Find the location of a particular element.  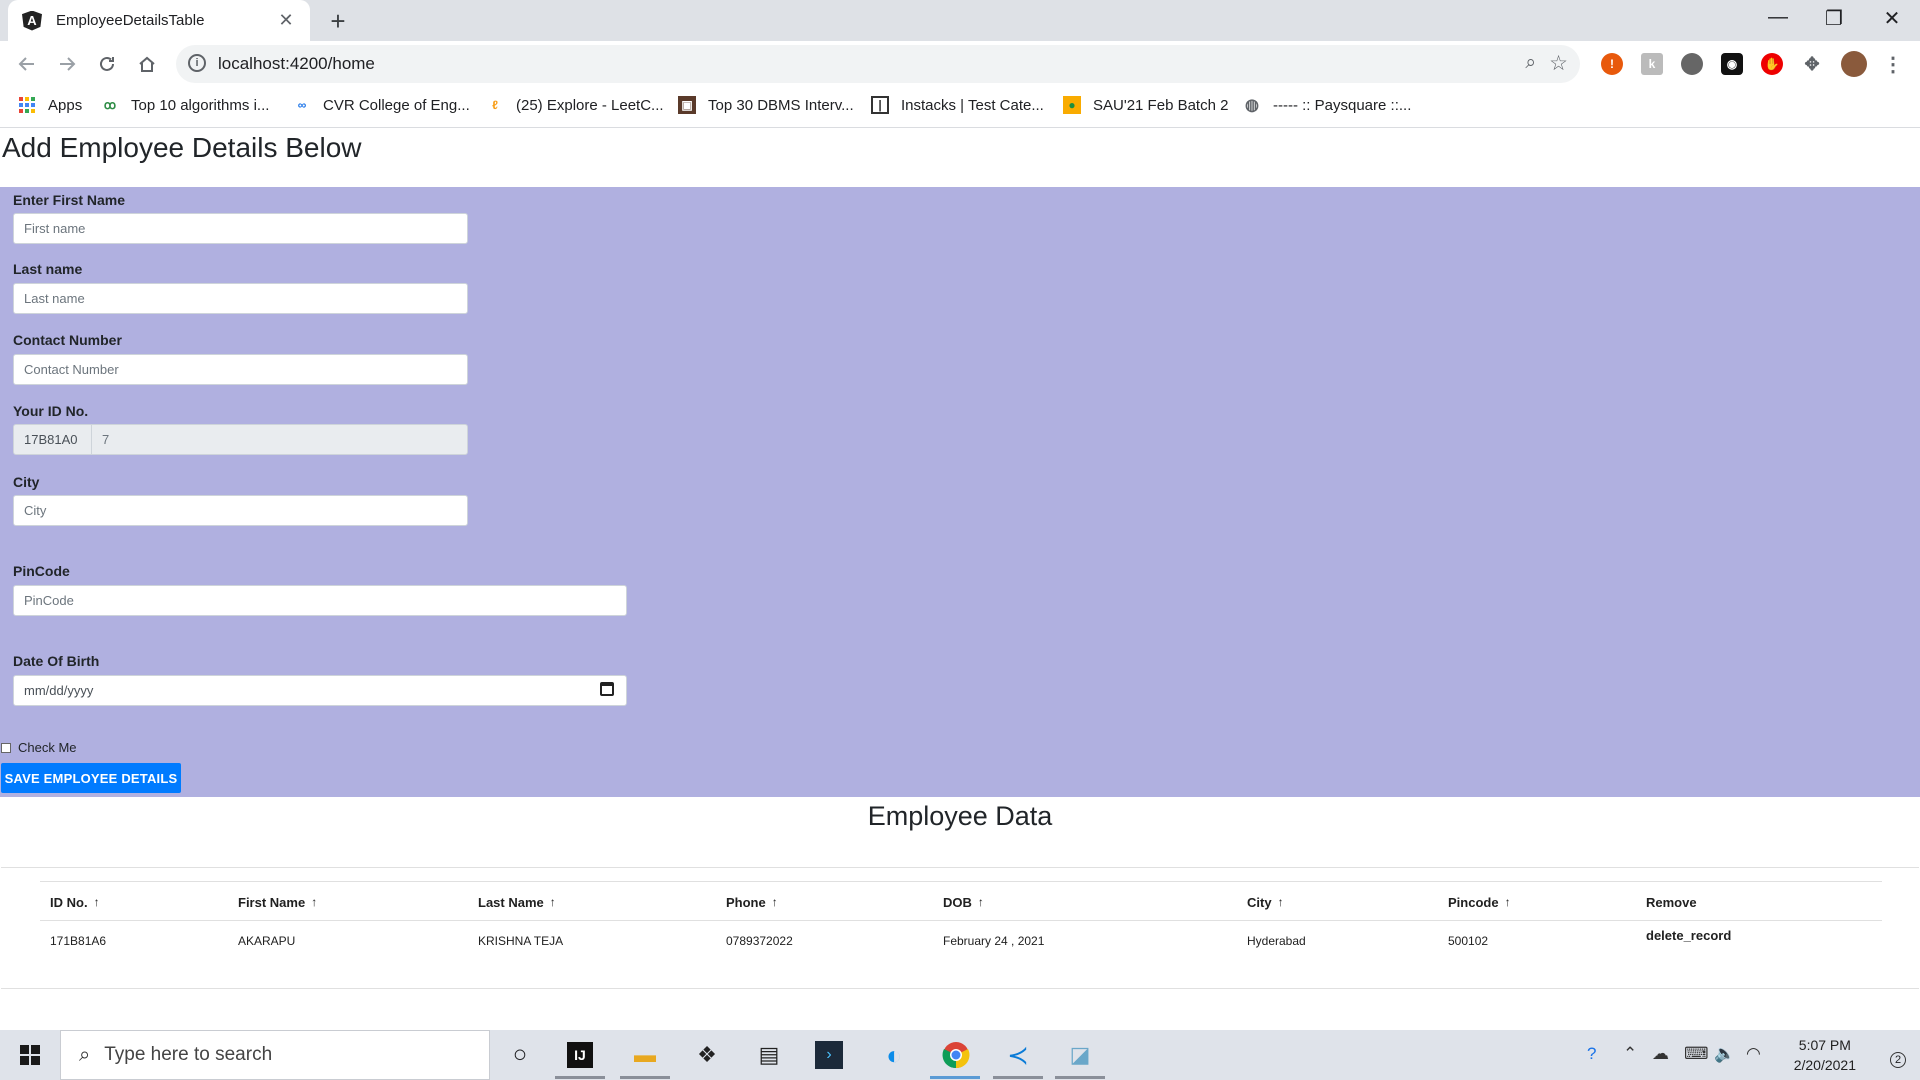

vscode-running-indicator is located at coordinates (1018, 1077).